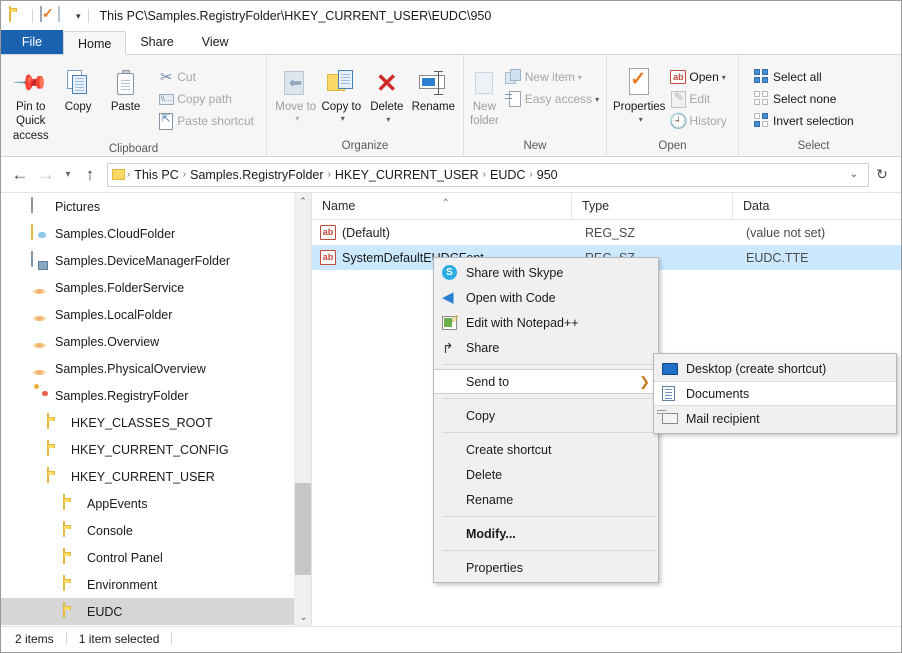  I want to click on scroll-up-arrow-icon: ⌃, so click(303, 201).